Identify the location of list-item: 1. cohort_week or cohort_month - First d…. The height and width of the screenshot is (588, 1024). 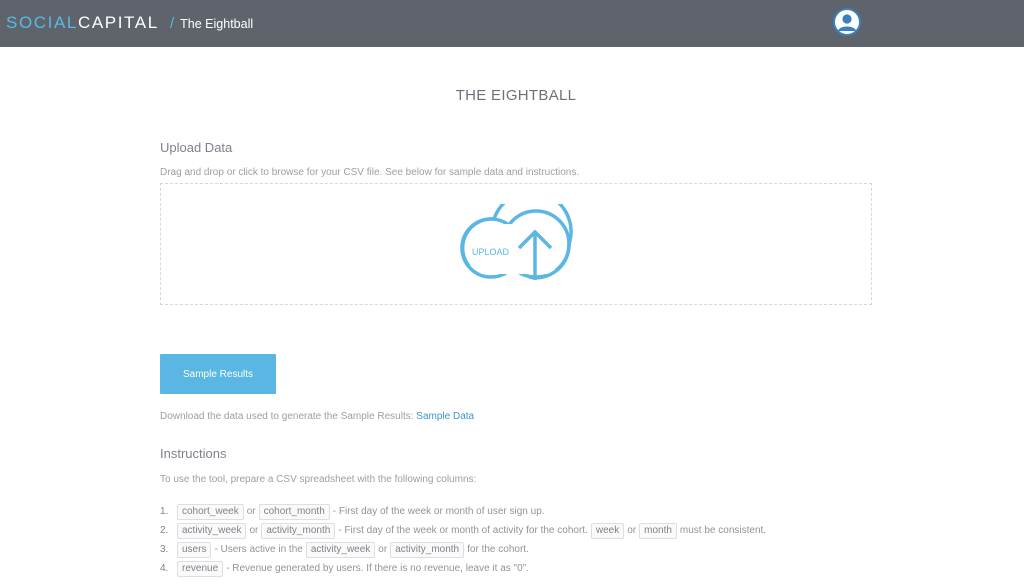
(463, 511).